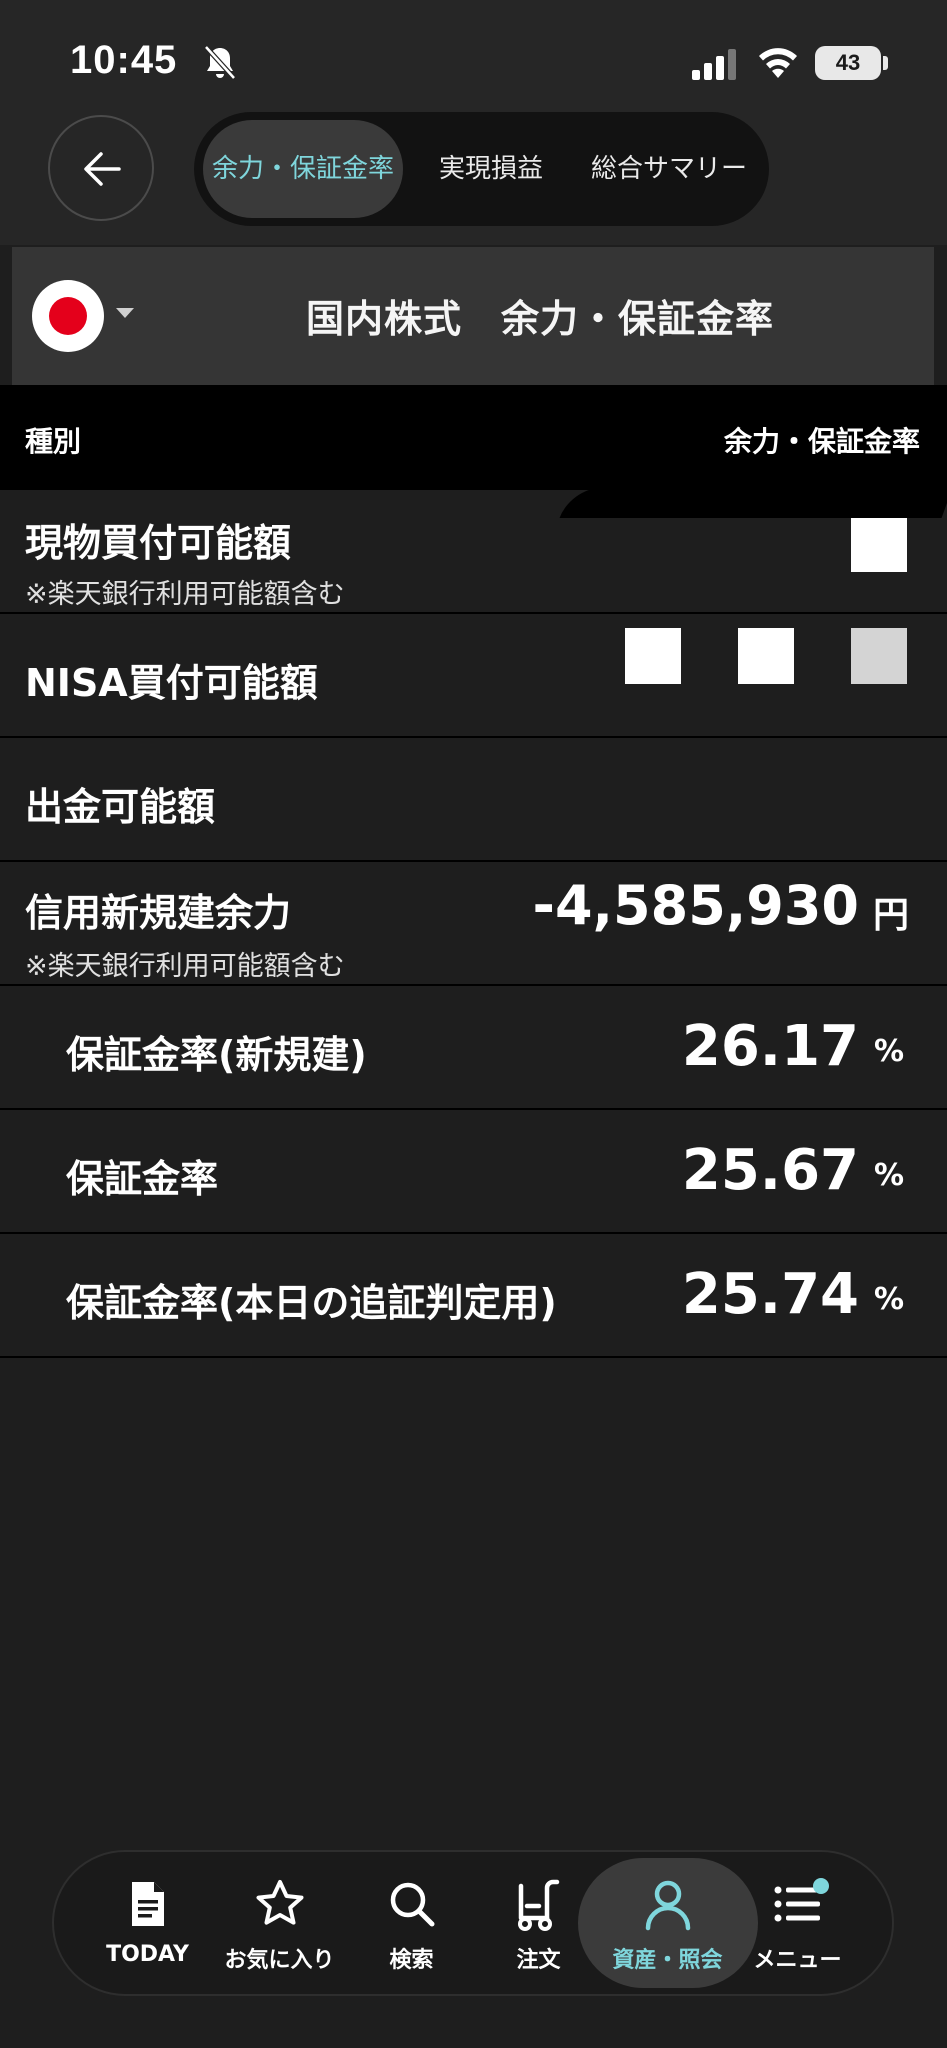 The image size is (947, 2048). Describe the element at coordinates (411, 1960) in the screenshot. I see `tab-label: 検索` at that location.